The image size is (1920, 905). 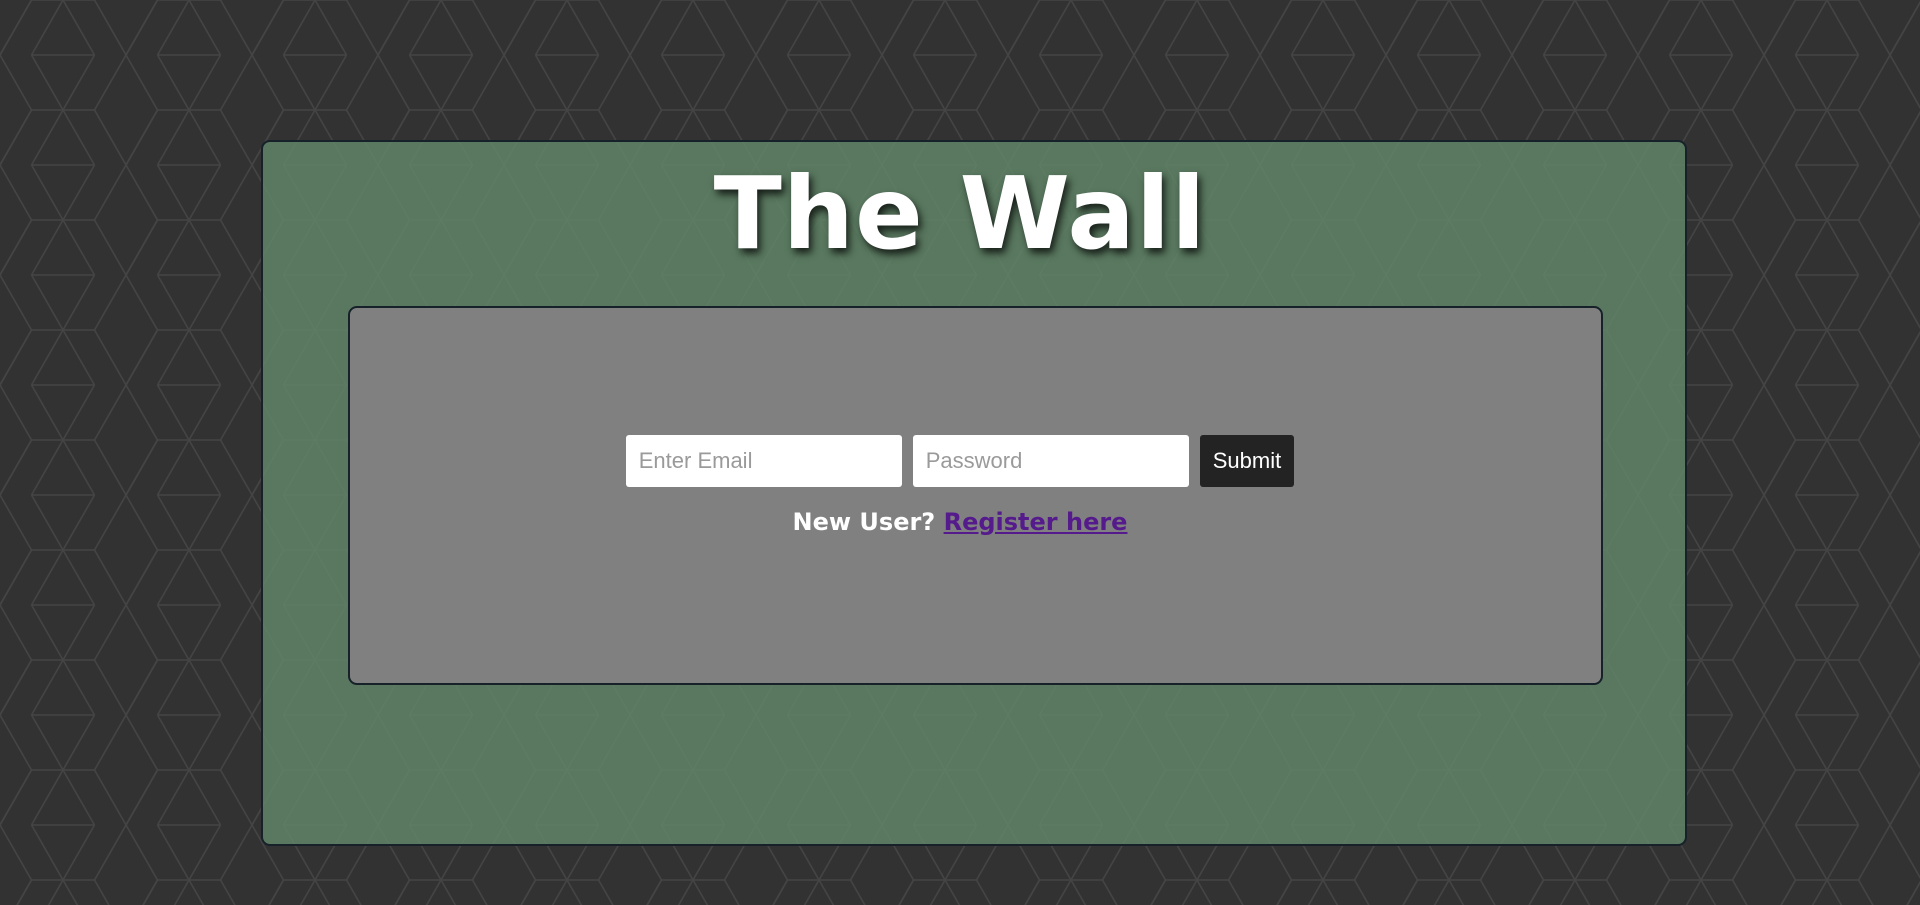 I want to click on password-input, so click(x=1050, y=461).